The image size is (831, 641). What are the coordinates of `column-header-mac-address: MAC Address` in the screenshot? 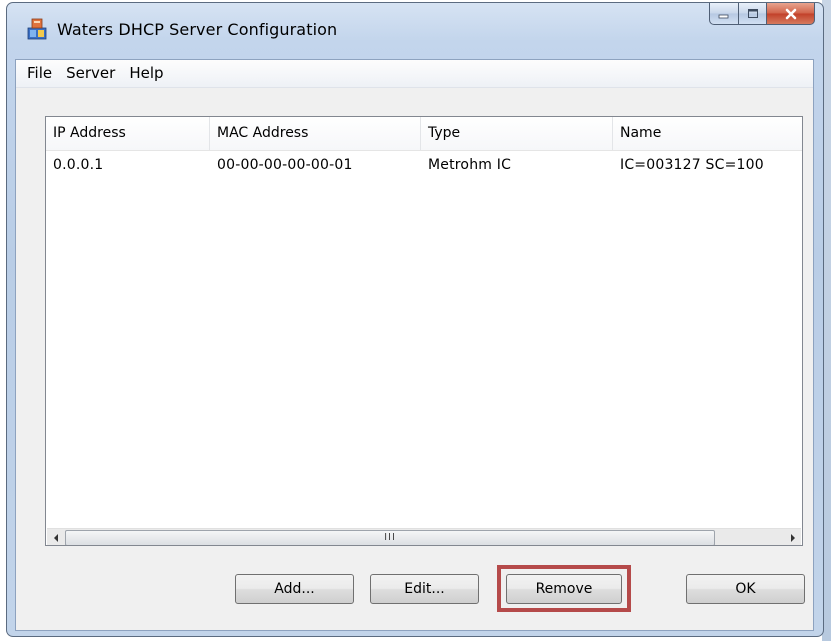 It's located at (315, 133).